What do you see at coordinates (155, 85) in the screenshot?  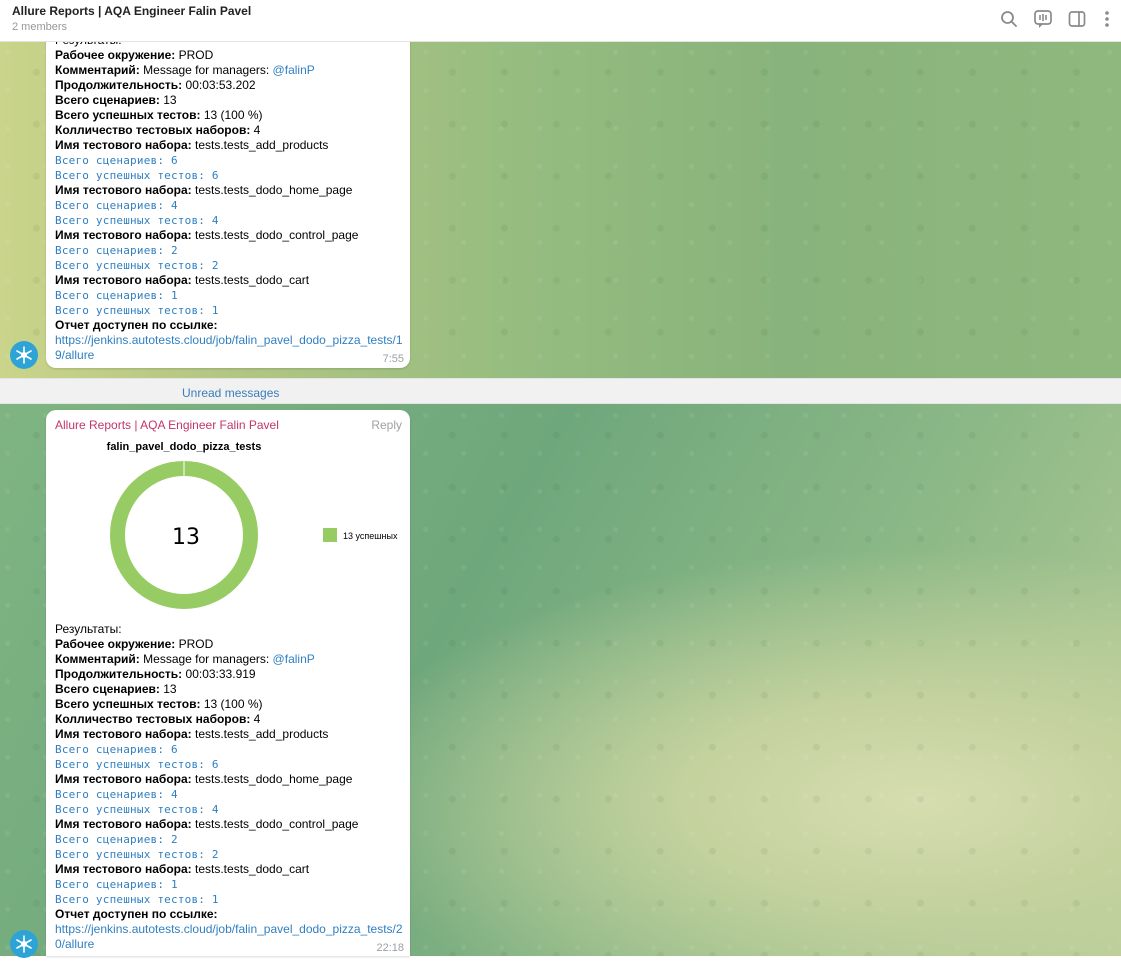 I see `duration-line: Продолжительность: 00:03:53.202` at bounding box center [155, 85].